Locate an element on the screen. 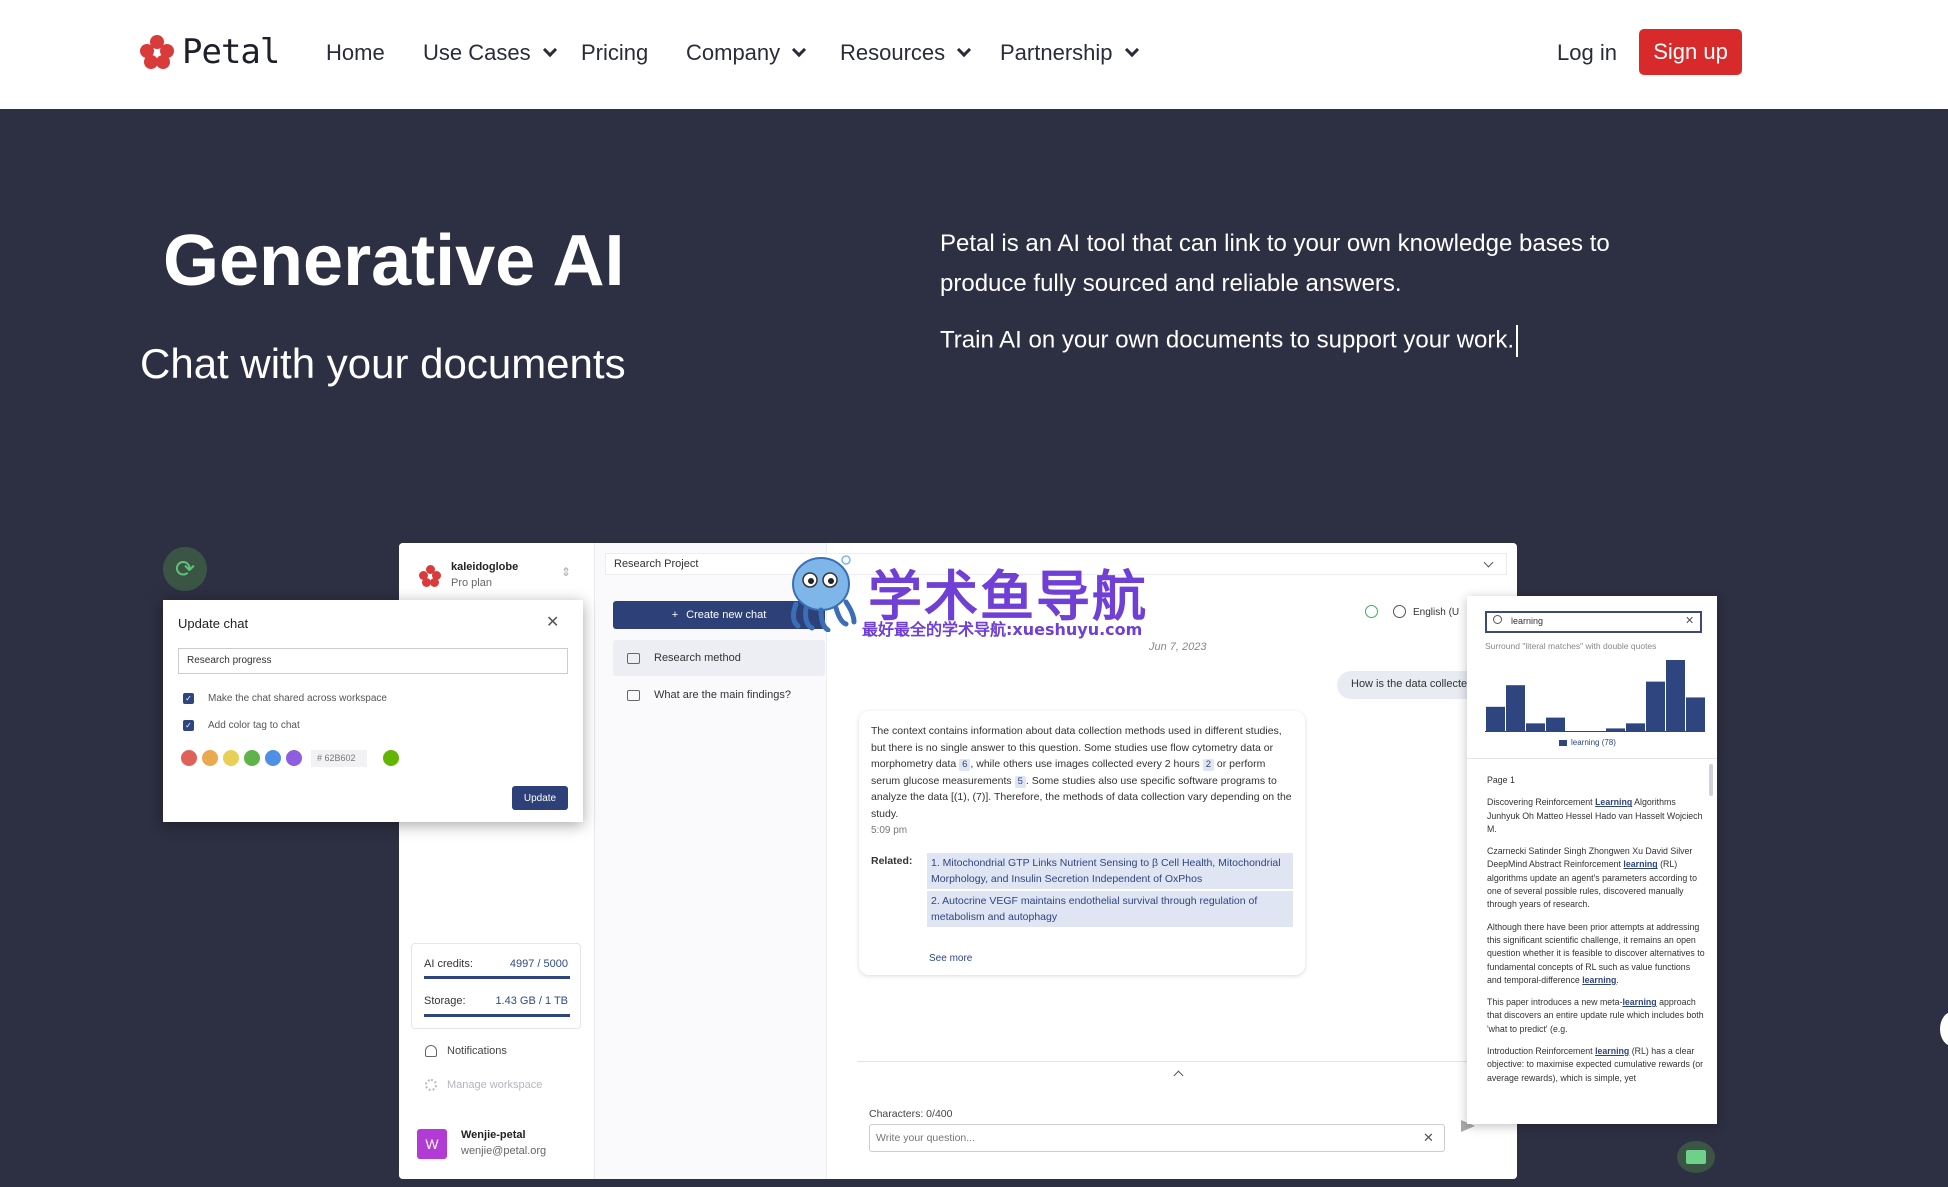  see-more-link: See more is located at coordinates (950, 959).